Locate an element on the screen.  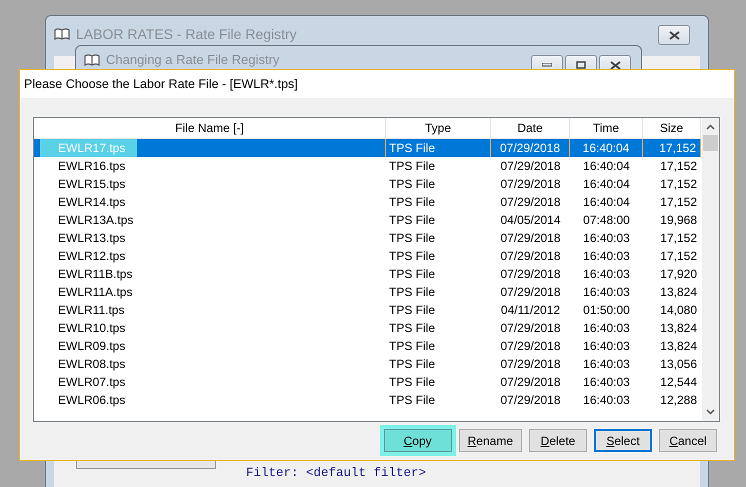
table-row: EWLR16.tps TPS File 07/29/2018 16:40:04 17,152 is located at coordinates (367, 166).